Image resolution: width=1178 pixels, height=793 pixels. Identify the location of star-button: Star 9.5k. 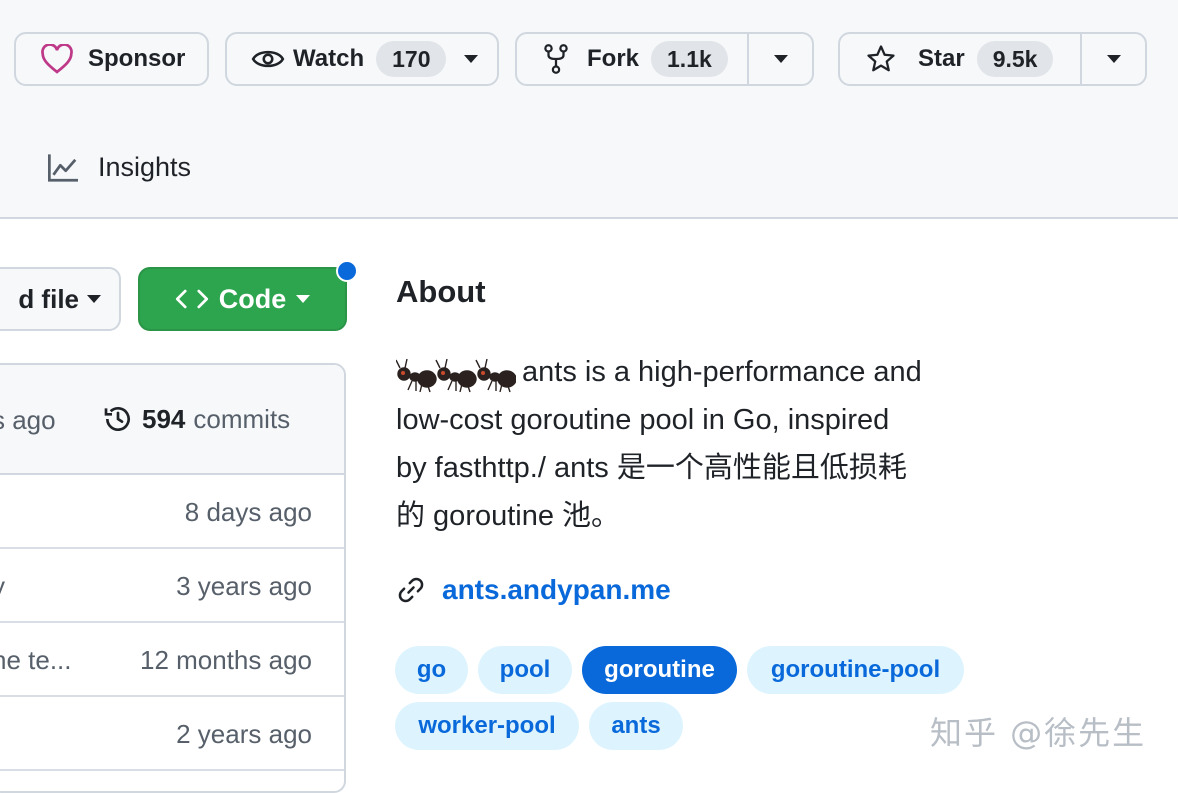
(960, 59).